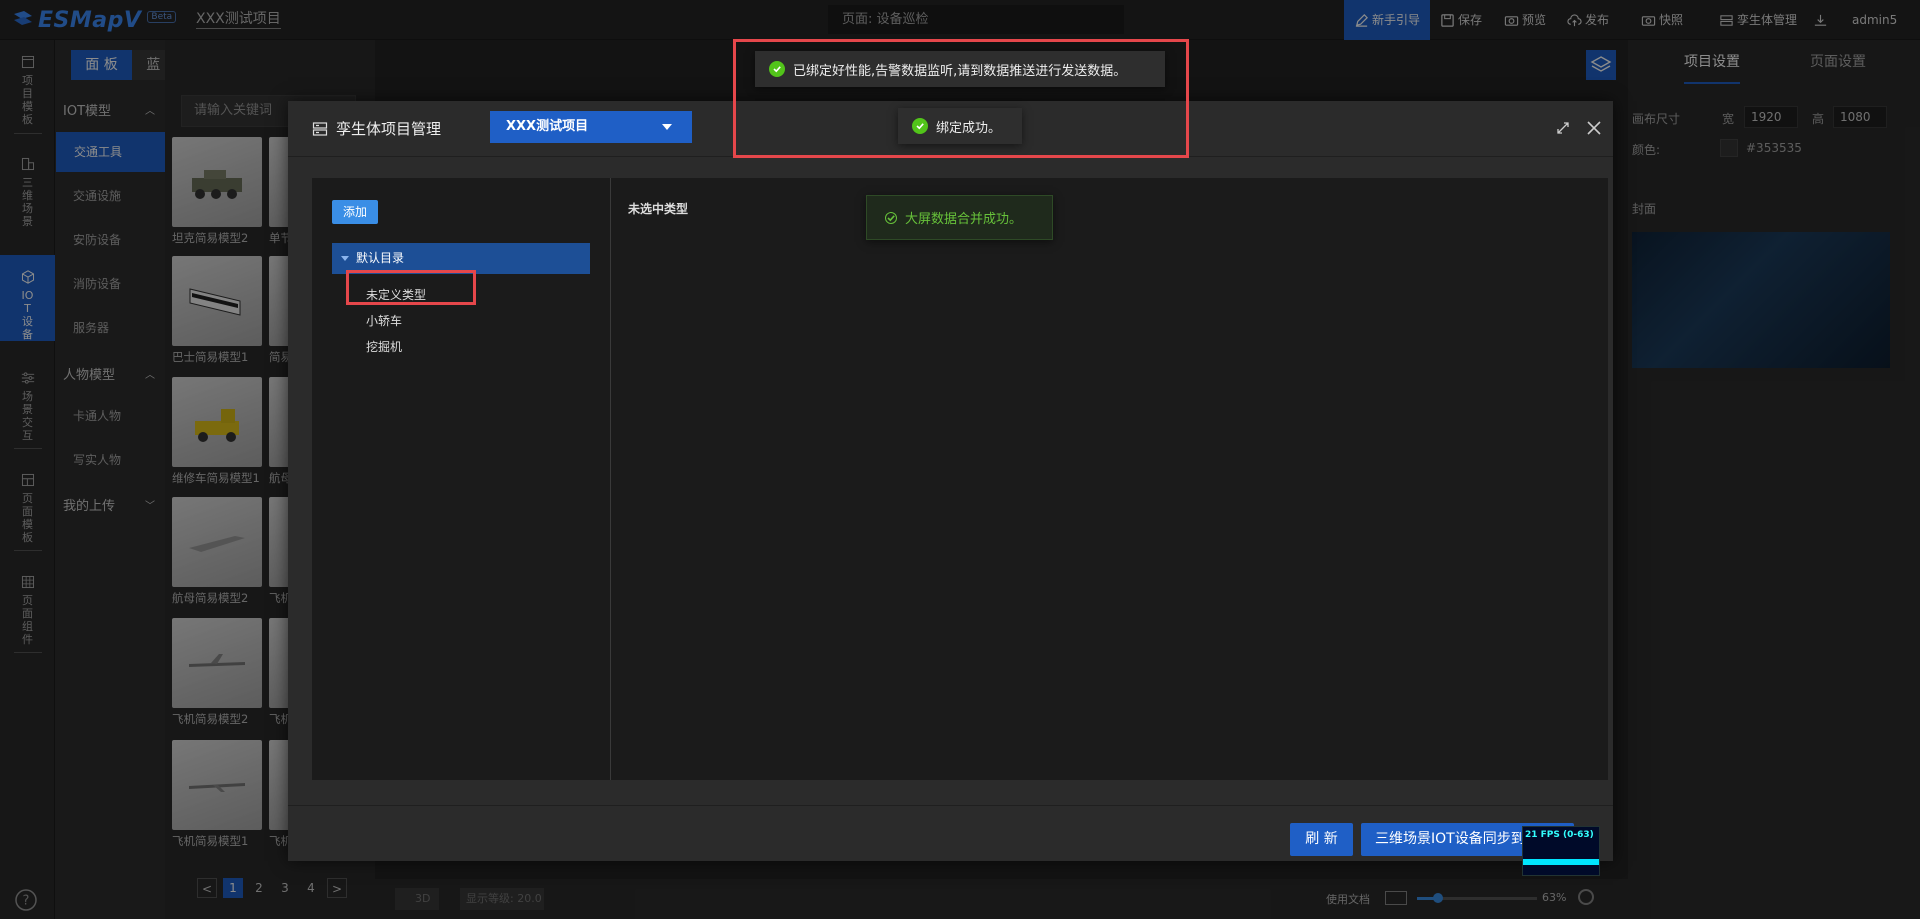  What do you see at coordinates (591, 127) in the screenshot?
I see `project-select: XXX测试项目` at bounding box center [591, 127].